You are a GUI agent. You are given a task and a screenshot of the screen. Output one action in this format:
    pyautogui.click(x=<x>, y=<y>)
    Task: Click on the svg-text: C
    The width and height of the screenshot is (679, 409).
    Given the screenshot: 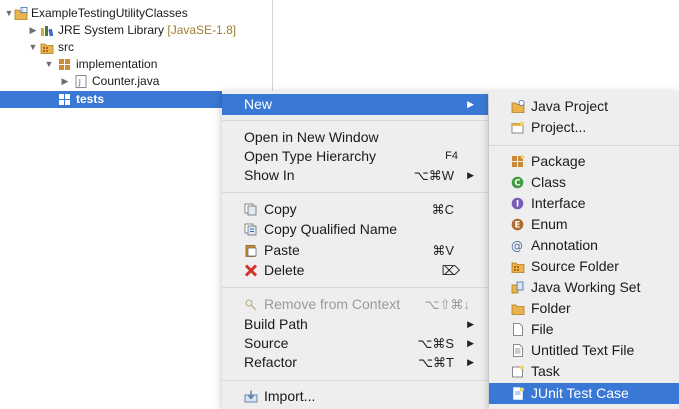 What is the action you would take?
    pyautogui.click(x=517, y=184)
    